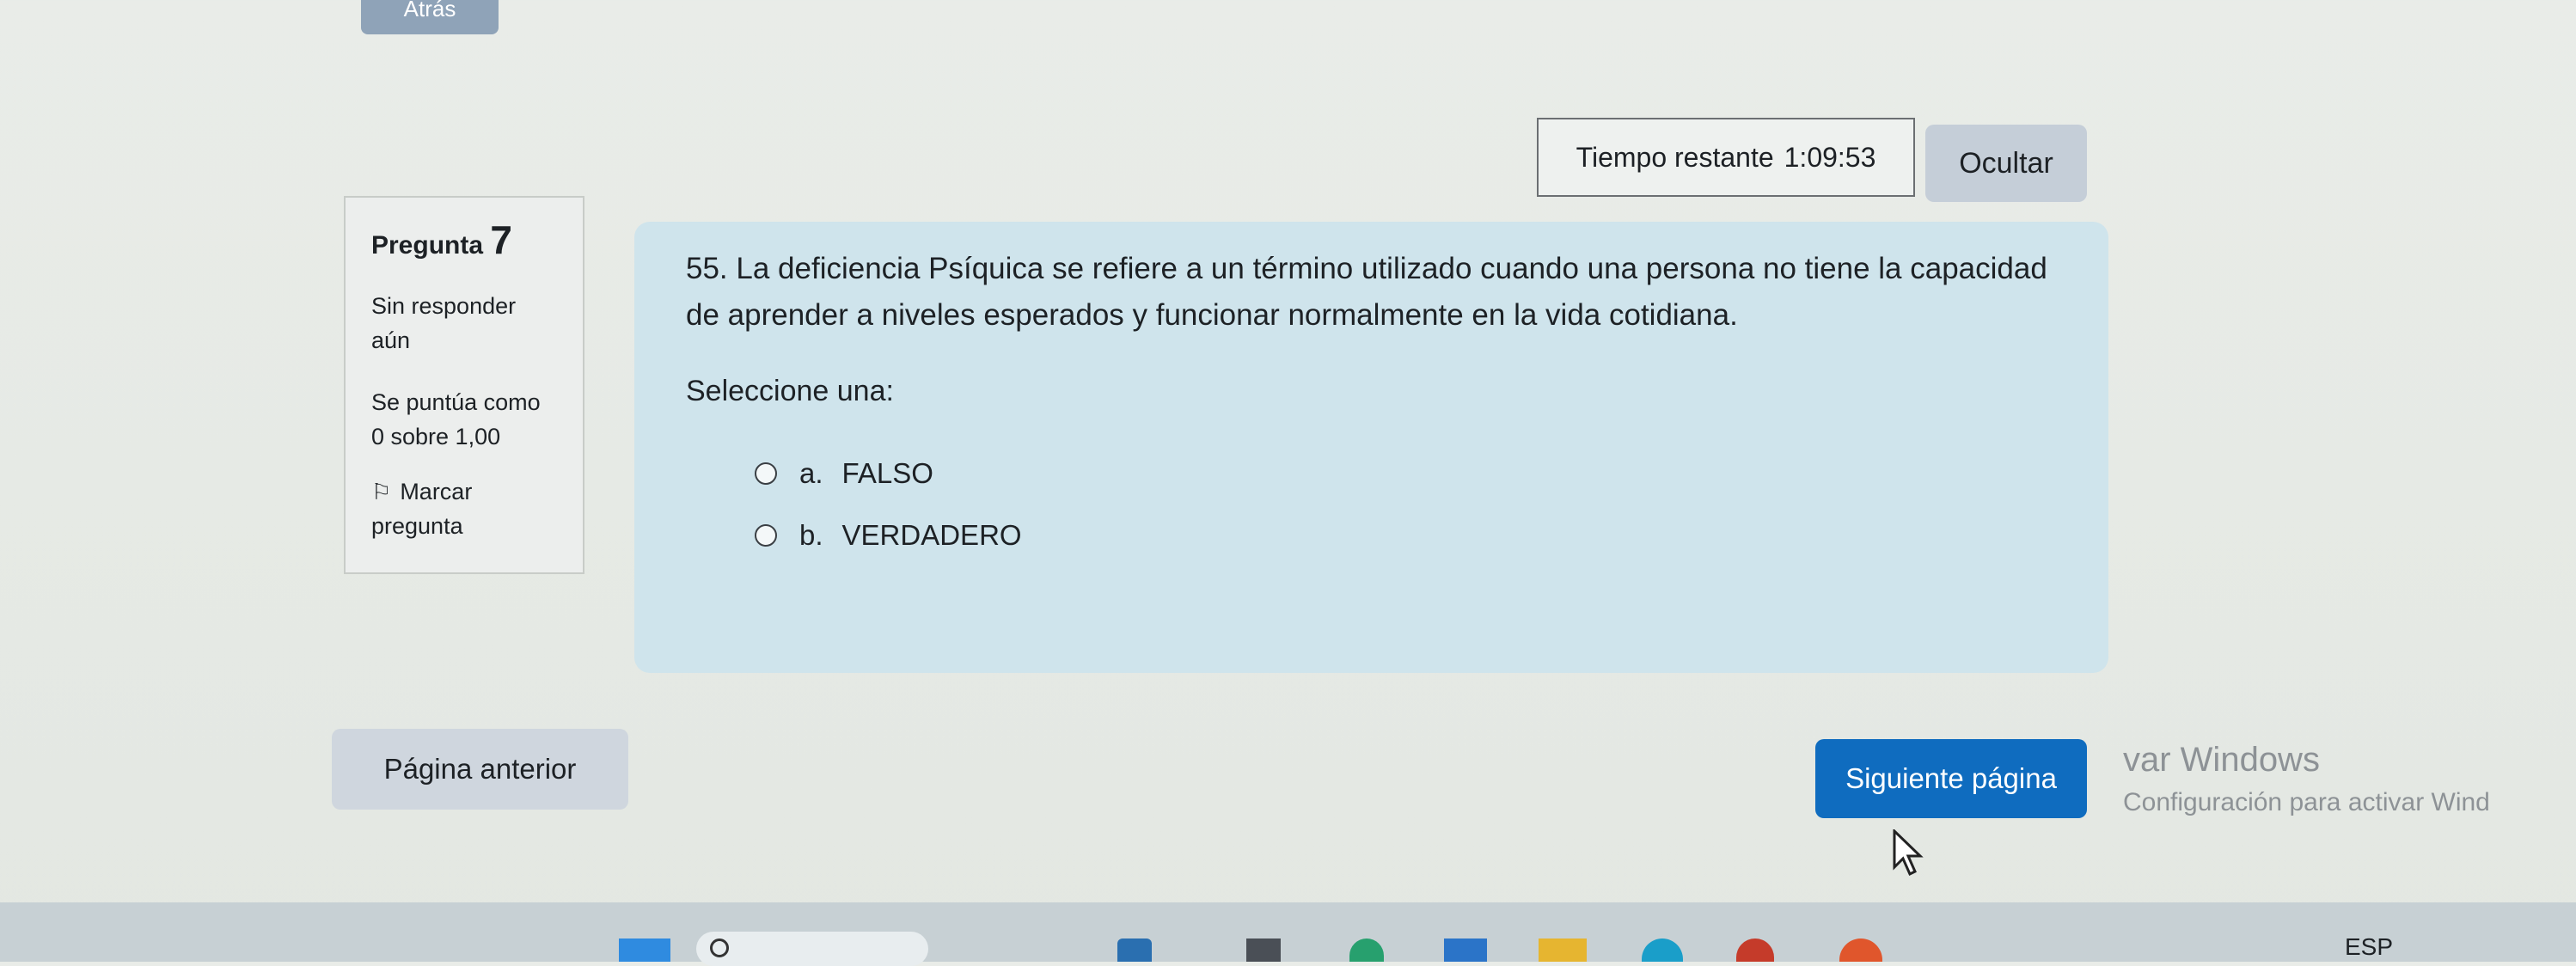 Image resolution: width=2576 pixels, height=966 pixels. I want to click on search-icon, so click(719, 947).